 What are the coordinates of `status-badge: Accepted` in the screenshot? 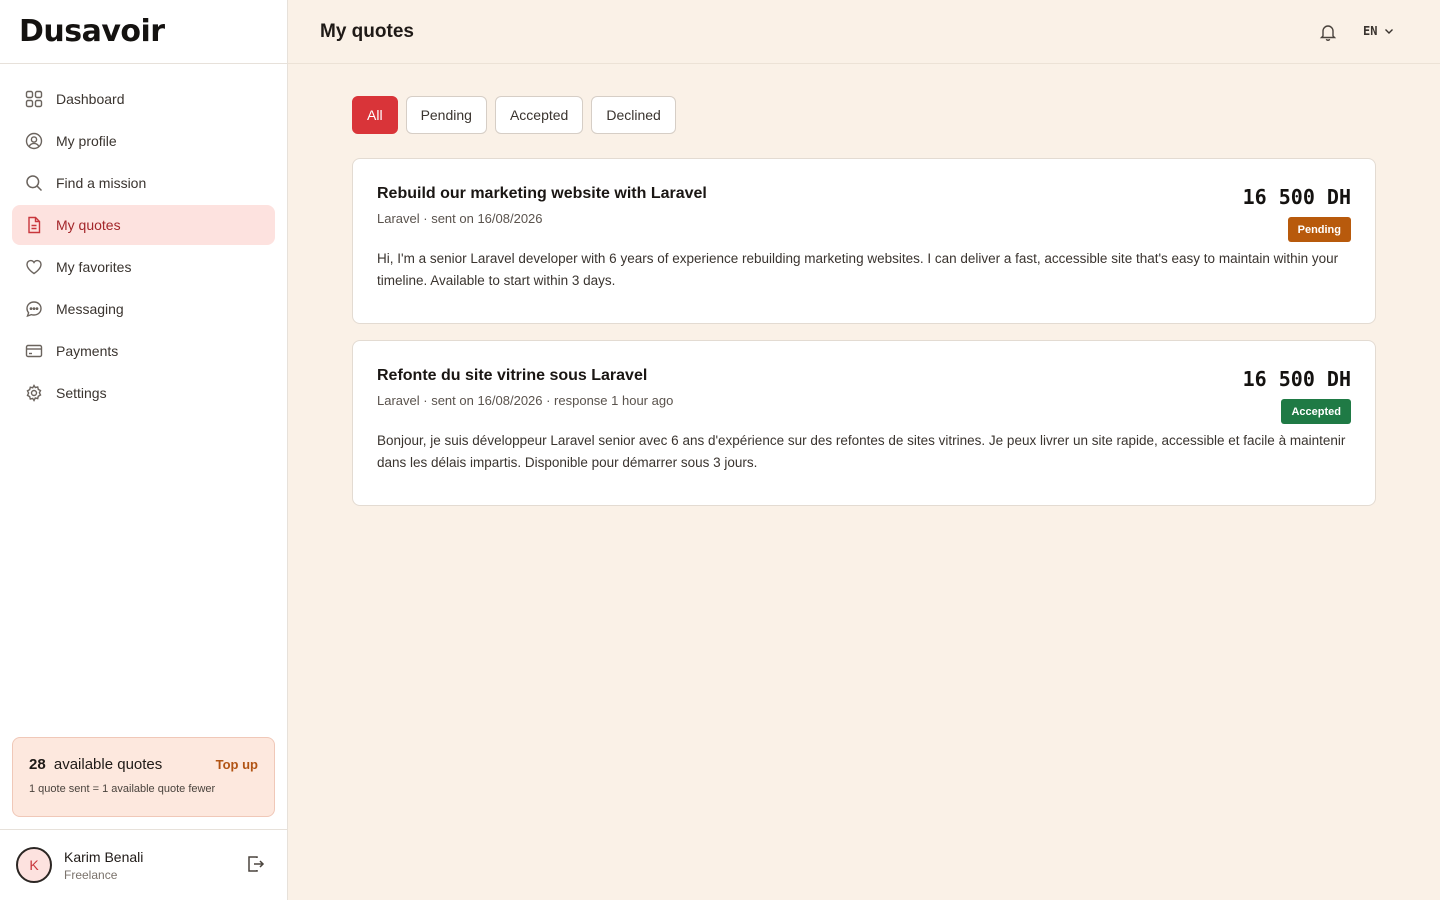 It's located at (1316, 411).